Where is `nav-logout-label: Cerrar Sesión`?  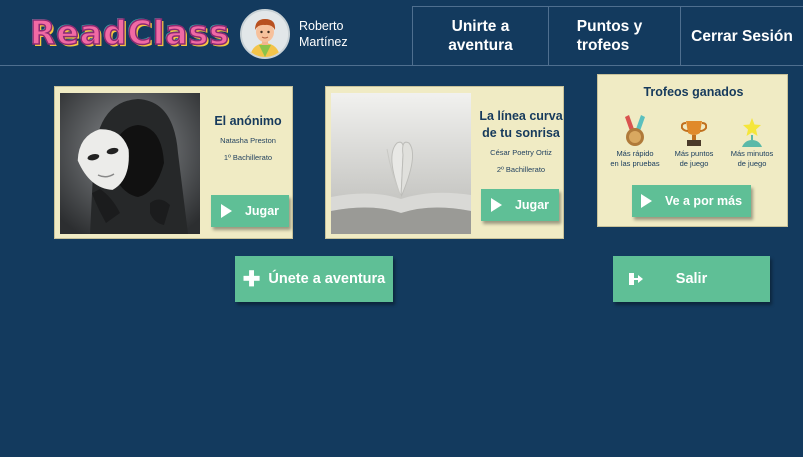 nav-logout-label: Cerrar Sesión is located at coordinates (742, 36).